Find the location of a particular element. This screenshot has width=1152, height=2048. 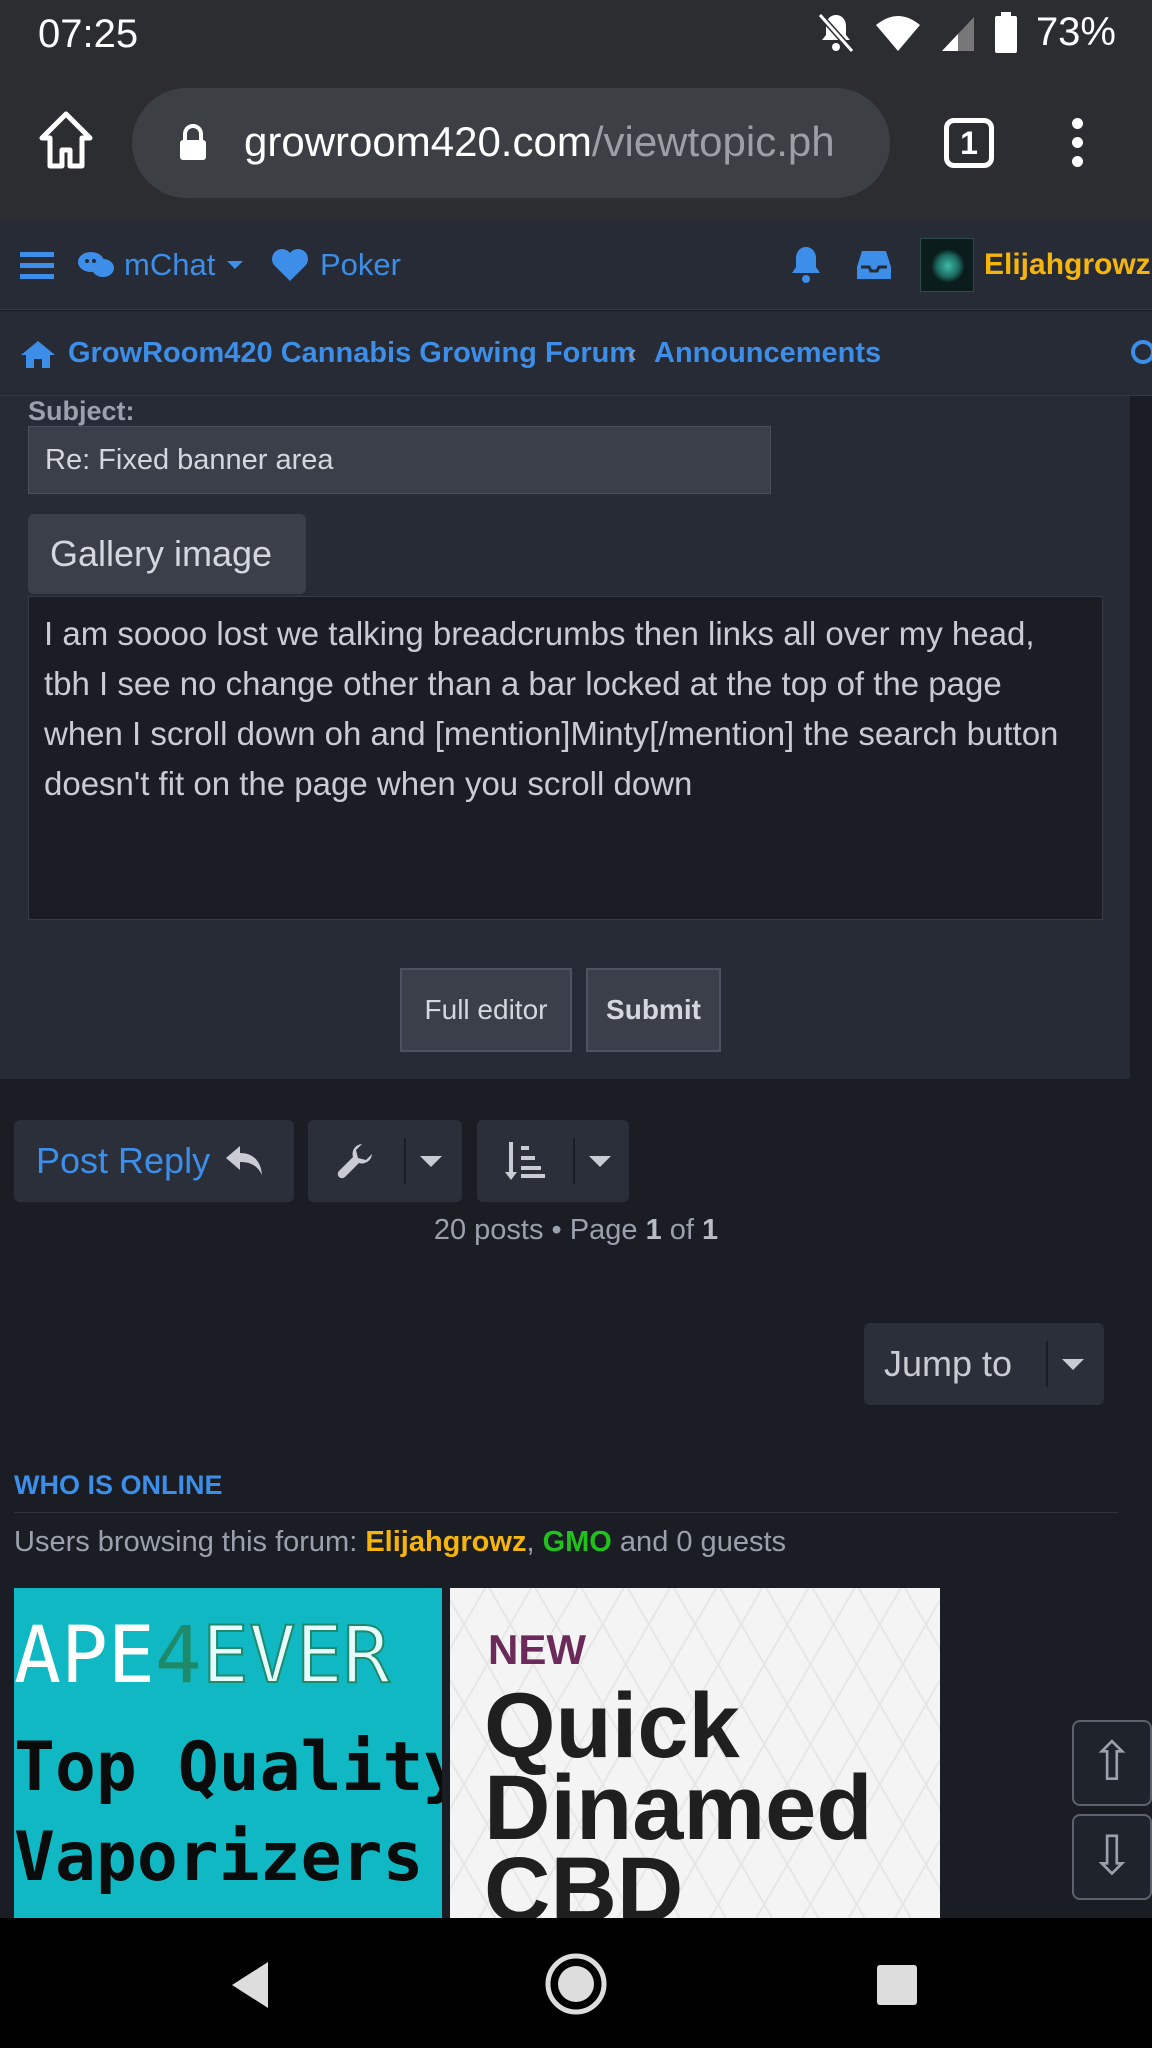

wrench-icon is located at coordinates (354, 1161).